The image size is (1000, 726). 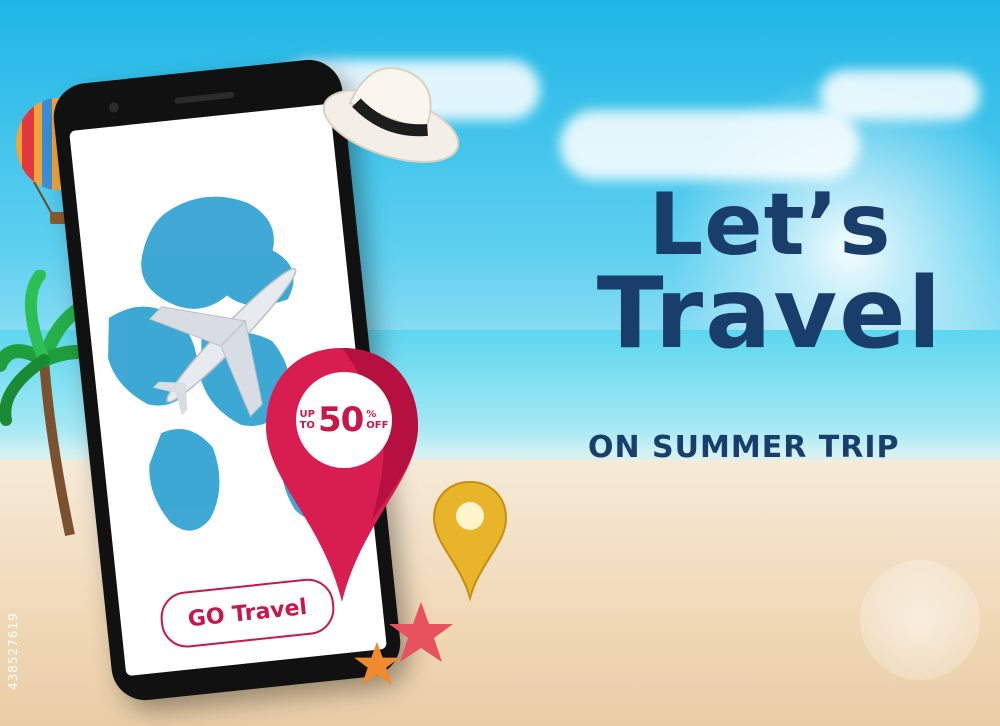 I want to click on stock-id: 438527619, so click(x=13, y=651).